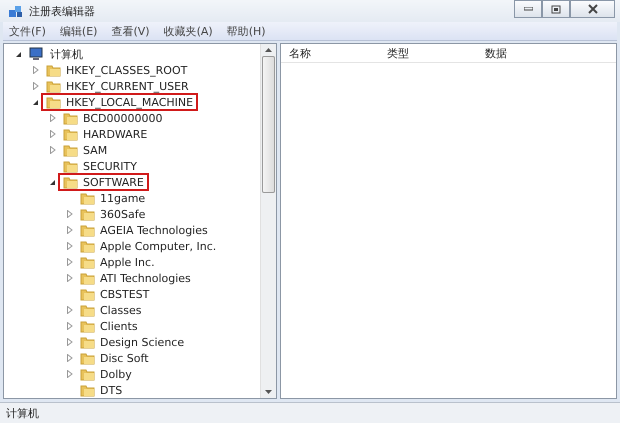 The height and width of the screenshot is (423, 620). Describe the element at coordinates (142, 342) in the screenshot. I see `tree-item: Design Science` at that location.